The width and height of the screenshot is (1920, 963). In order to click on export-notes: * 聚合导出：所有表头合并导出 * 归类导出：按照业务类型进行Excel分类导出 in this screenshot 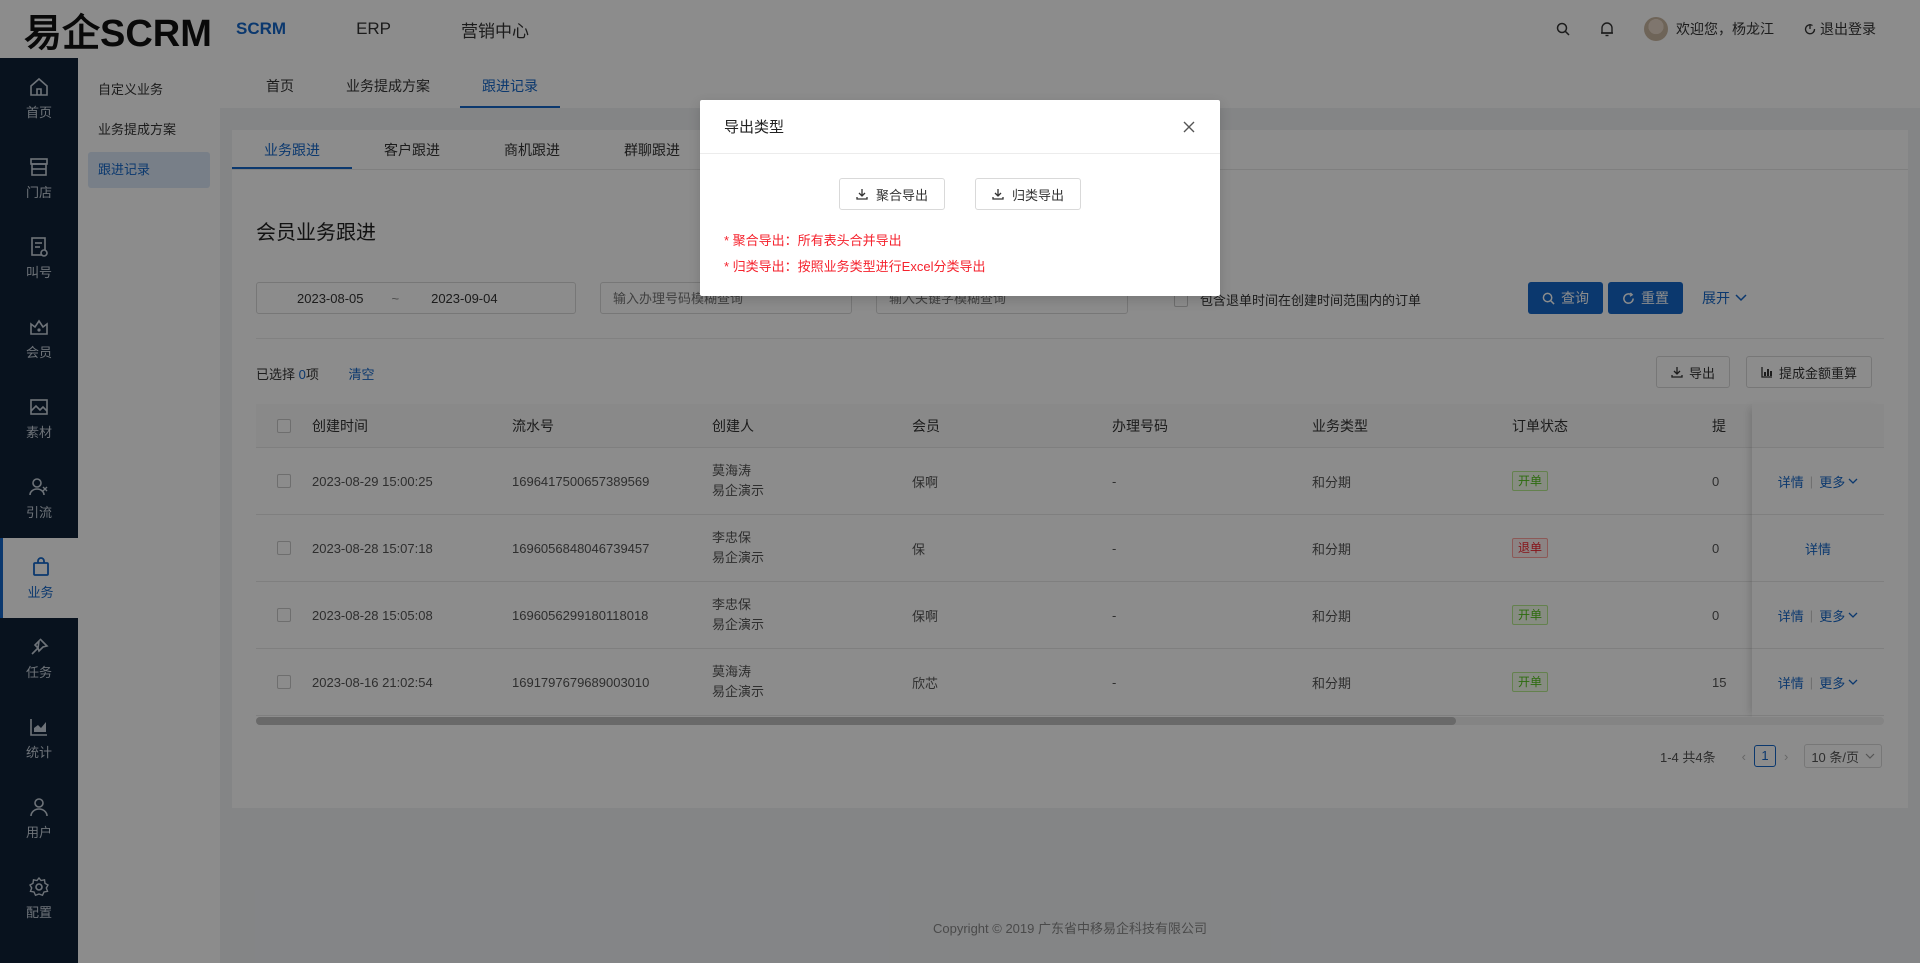, I will do `click(972, 254)`.